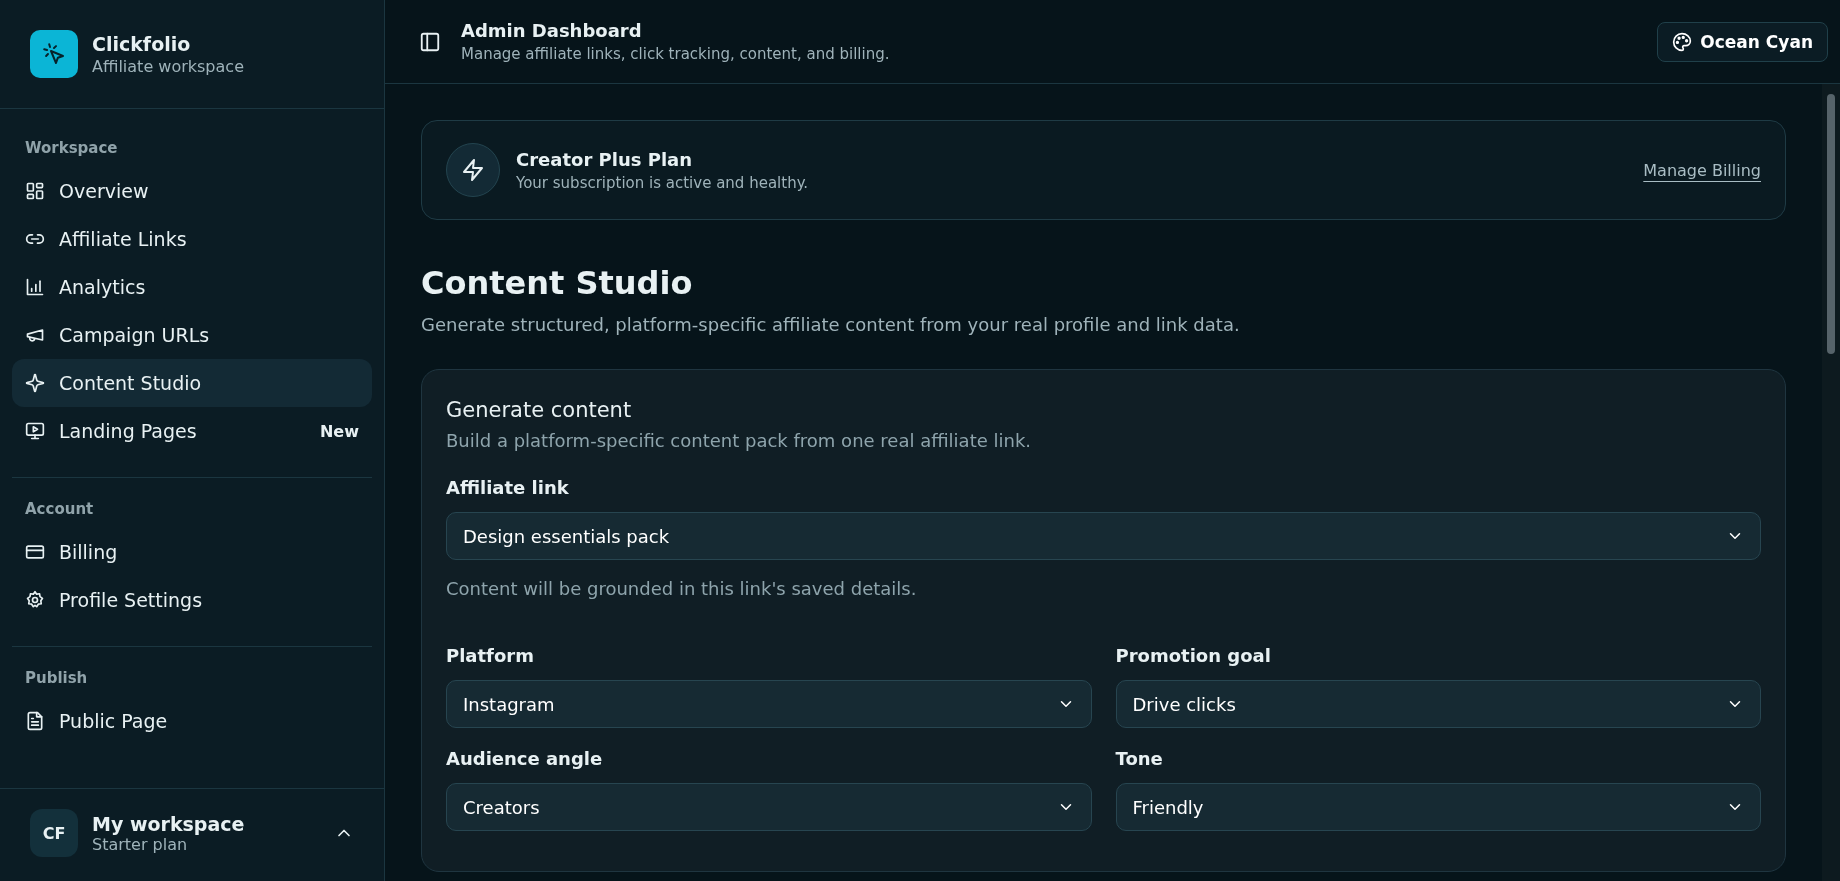 The width and height of the screenshot is (1840, 881). I want to click on sidebar-item: Profile Settings, so click(192, 600).